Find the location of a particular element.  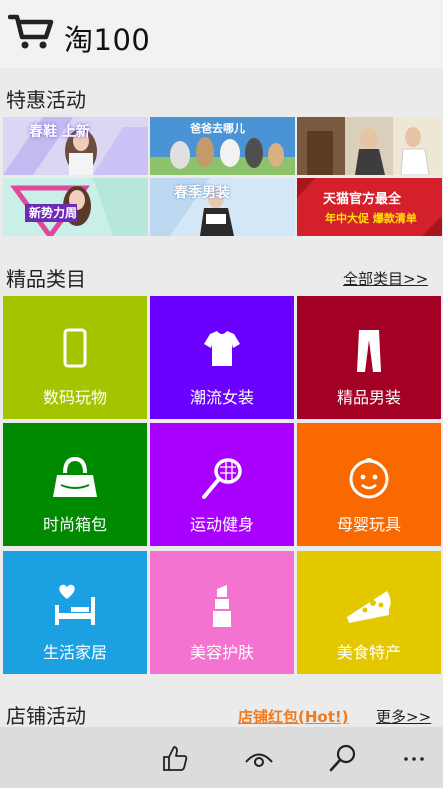

tile-label: 美容护肤 is located at coordinates (221, 652).